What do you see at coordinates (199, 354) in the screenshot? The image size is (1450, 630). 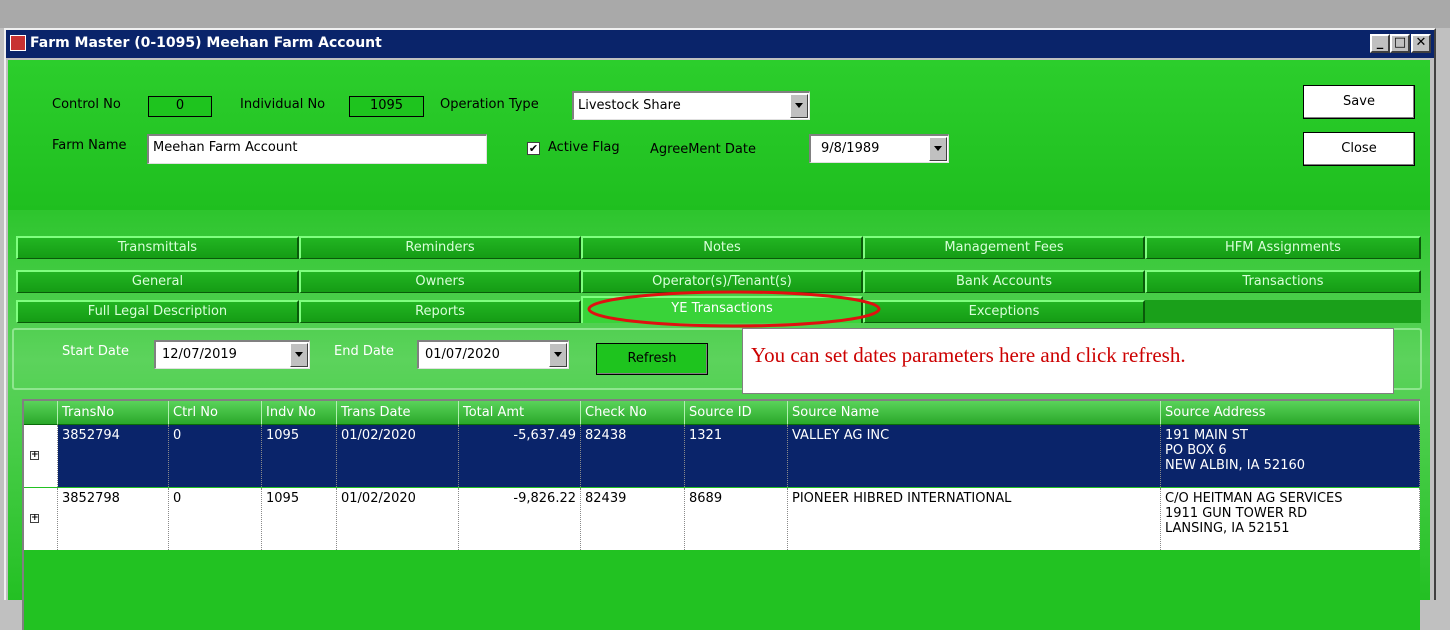 I see `start-date-value: 12/07/2019` at bounding box center [199, 354].